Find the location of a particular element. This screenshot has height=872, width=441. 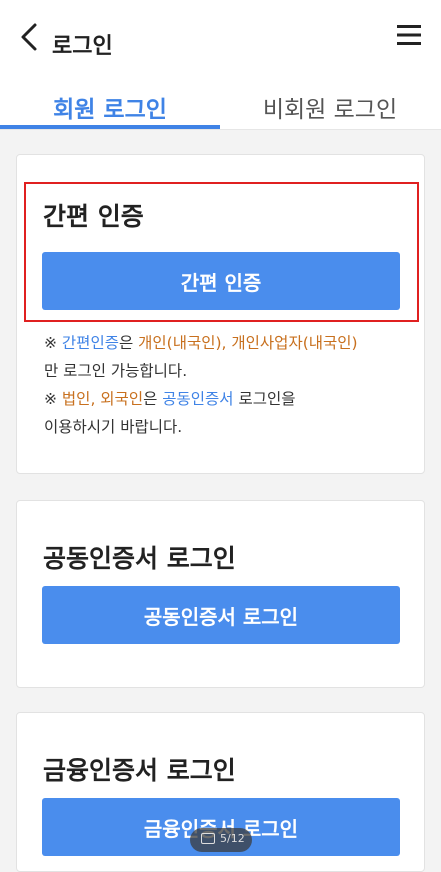

login-tabs: 회원 로그인 비회원 로그인 is located at coordinates (220, 107).